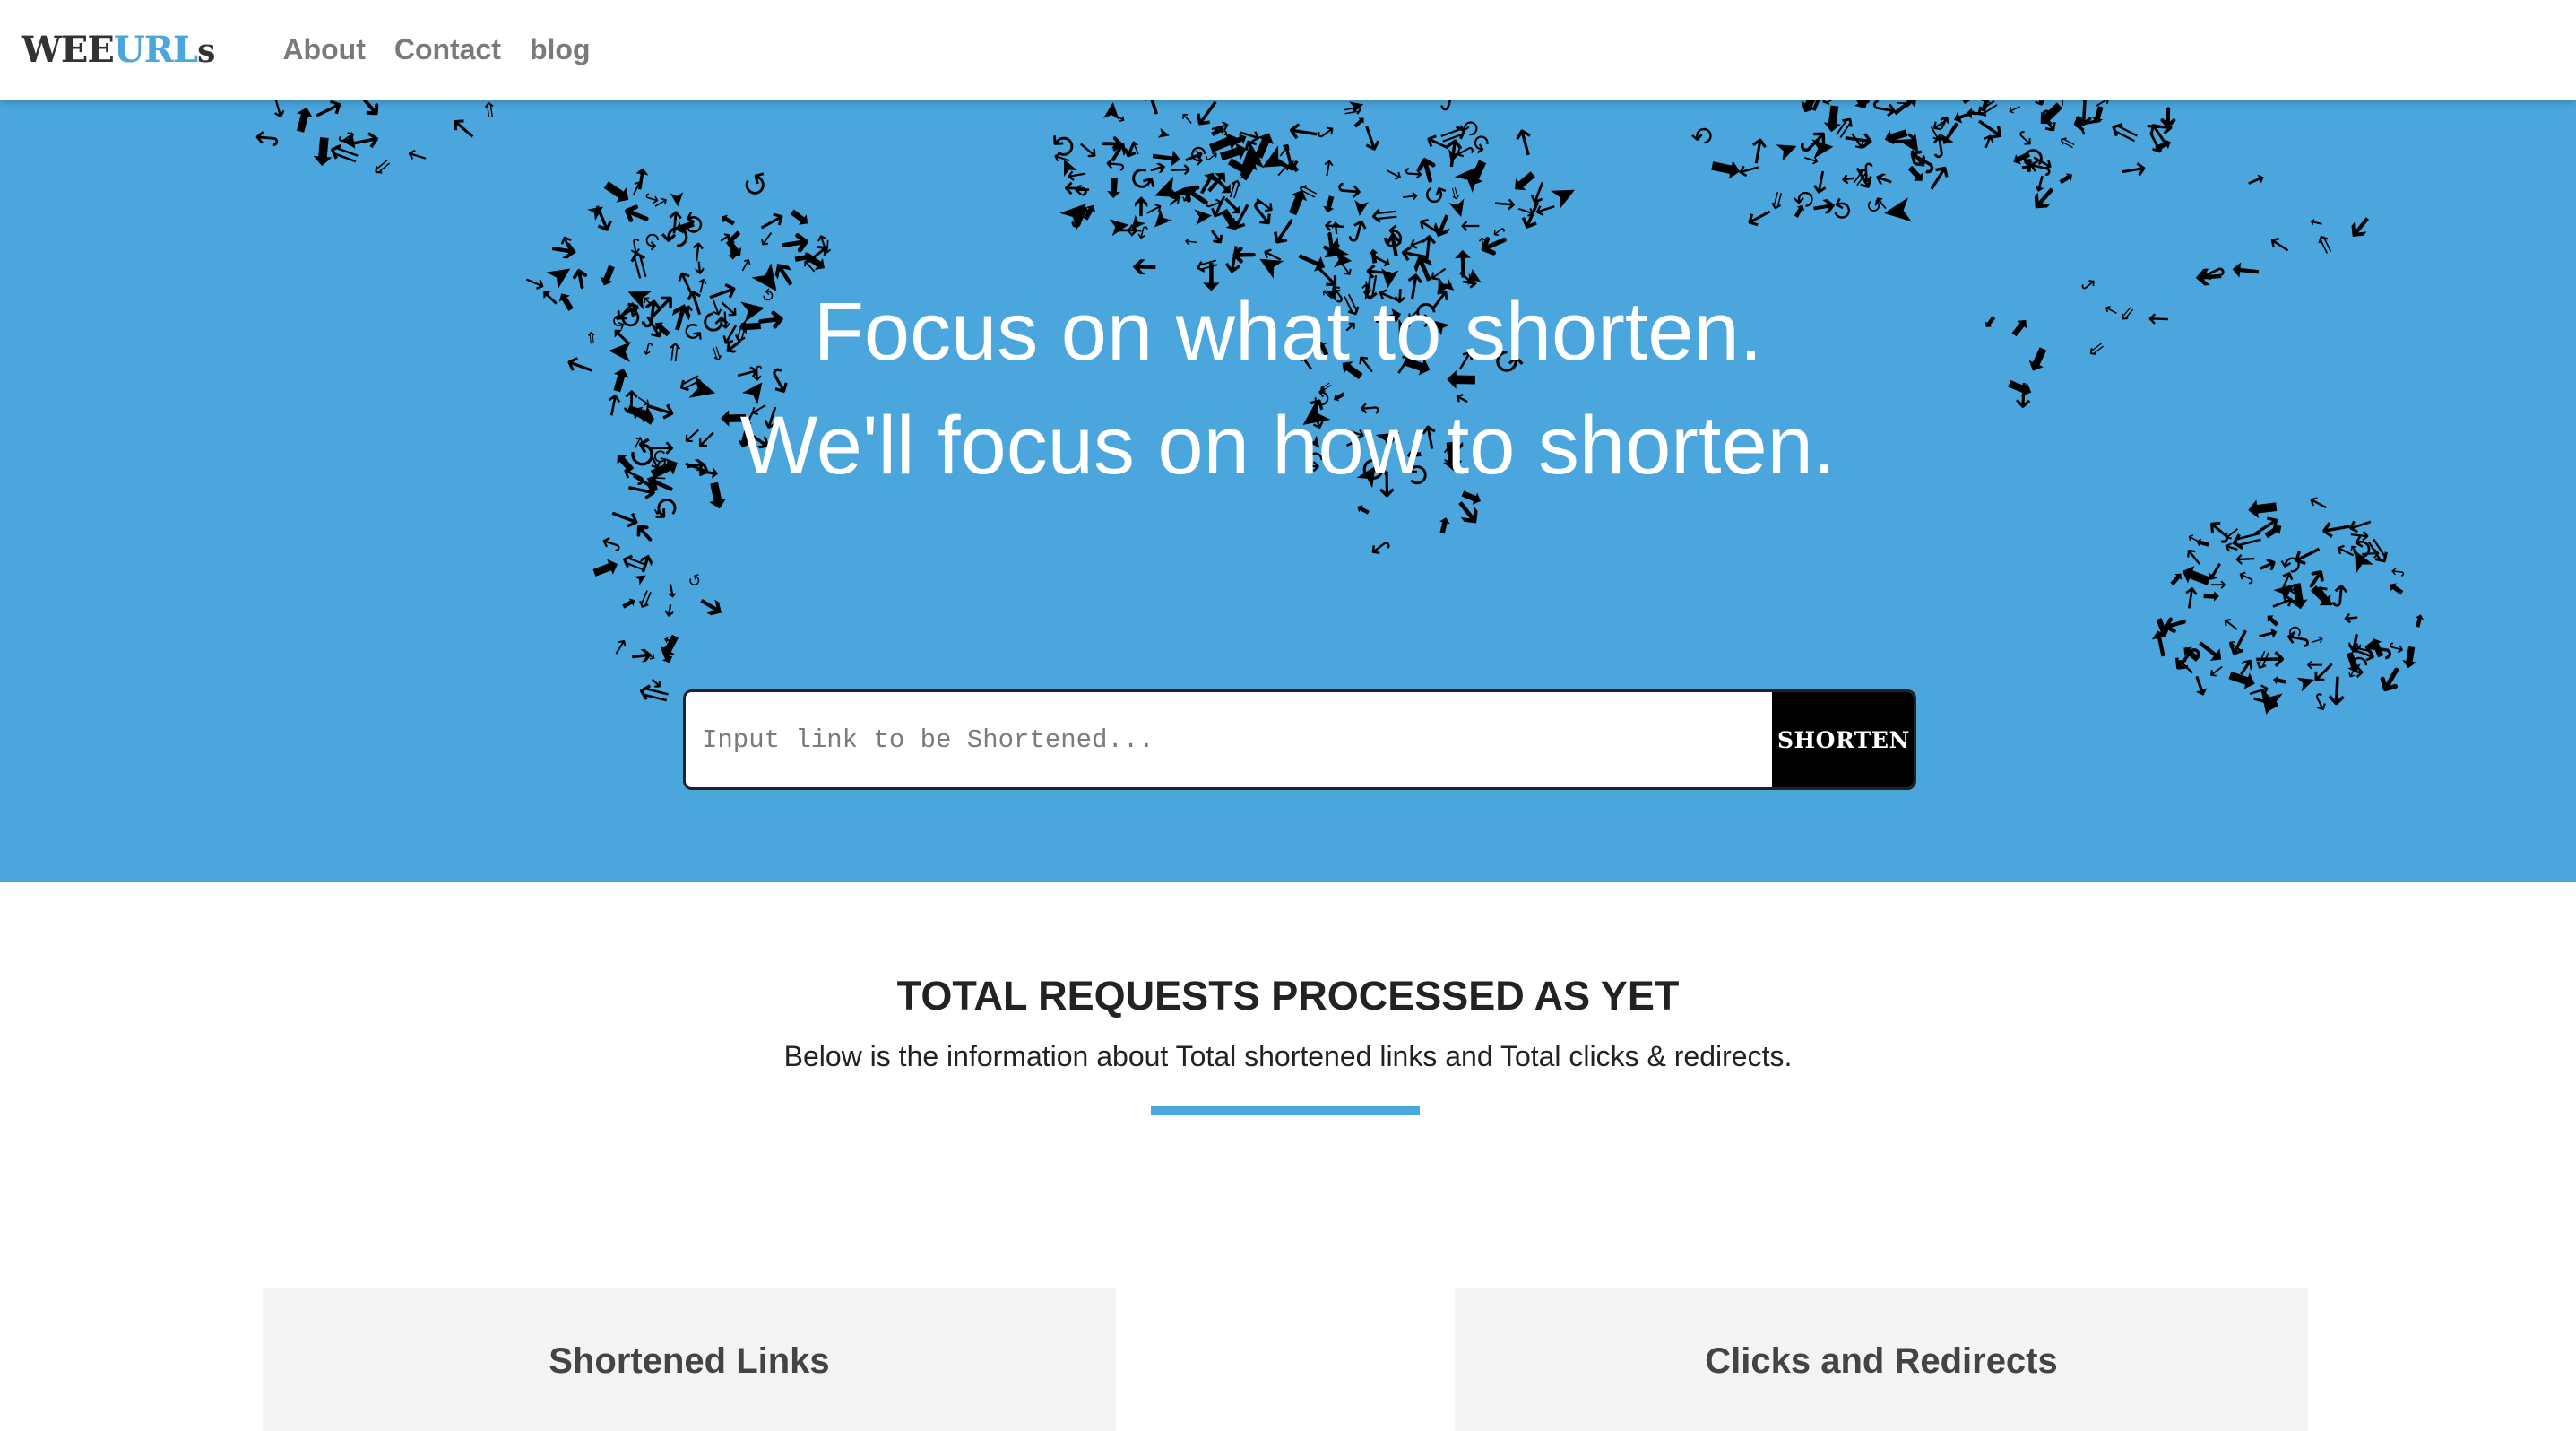  I want to click on nav-links: About Contact blog, so click(450, 49).